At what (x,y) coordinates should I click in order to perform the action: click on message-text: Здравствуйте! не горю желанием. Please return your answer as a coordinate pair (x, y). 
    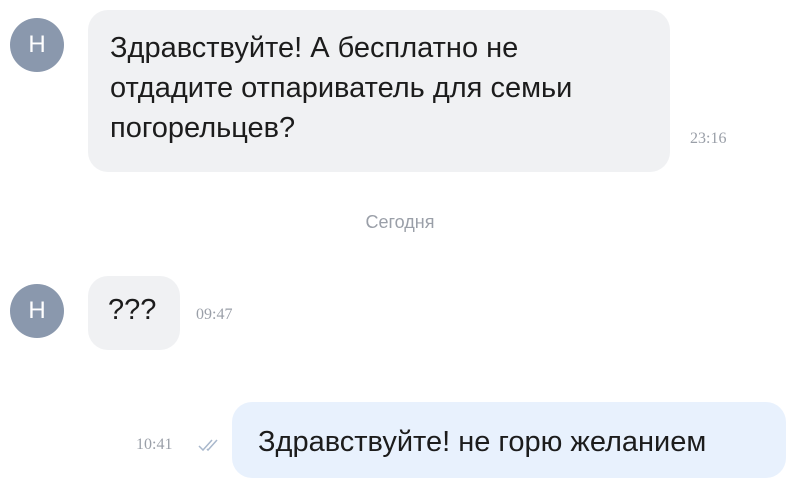
    Looking at the image, I should click on (482, 442).